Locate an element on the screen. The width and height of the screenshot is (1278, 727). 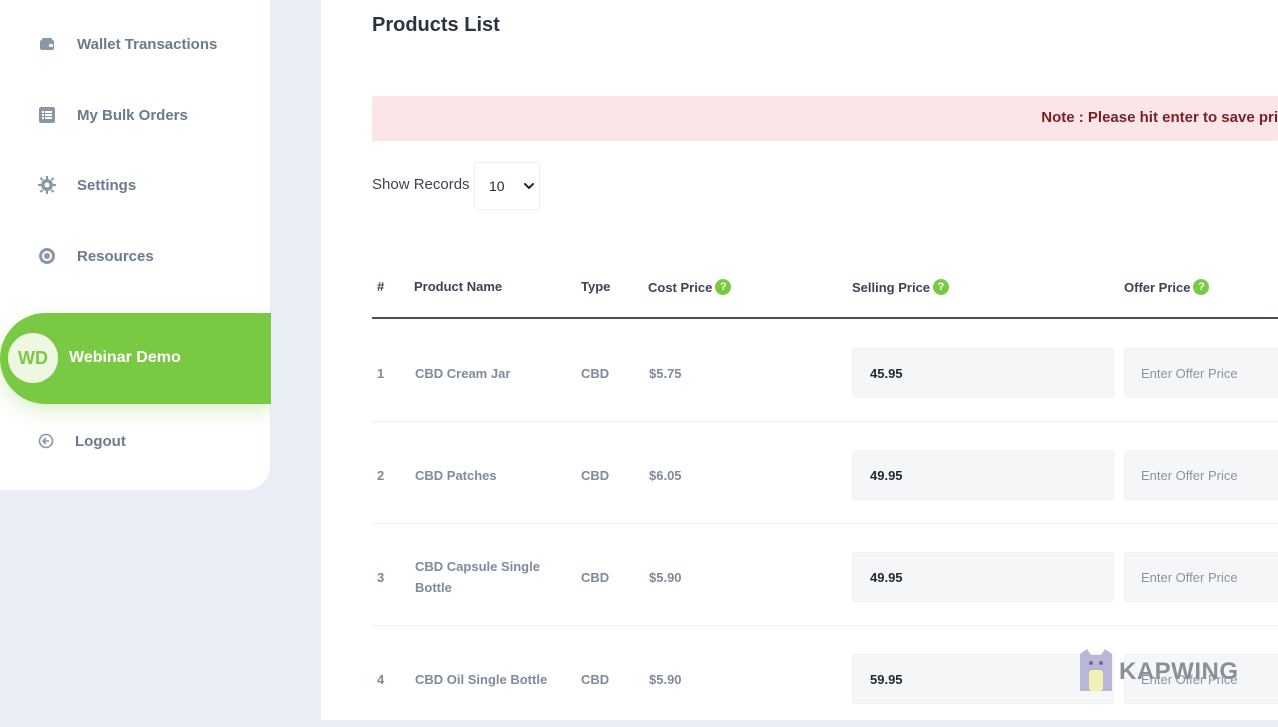
note-text: Note : Please hit enter to save pri is located at coordinates (1159, 117).